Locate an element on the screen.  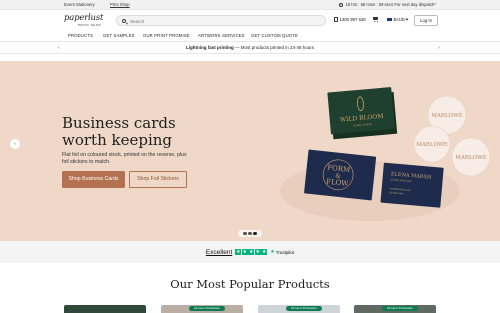
logo-wordmark: paperlust is located at coordinates (84, 18).